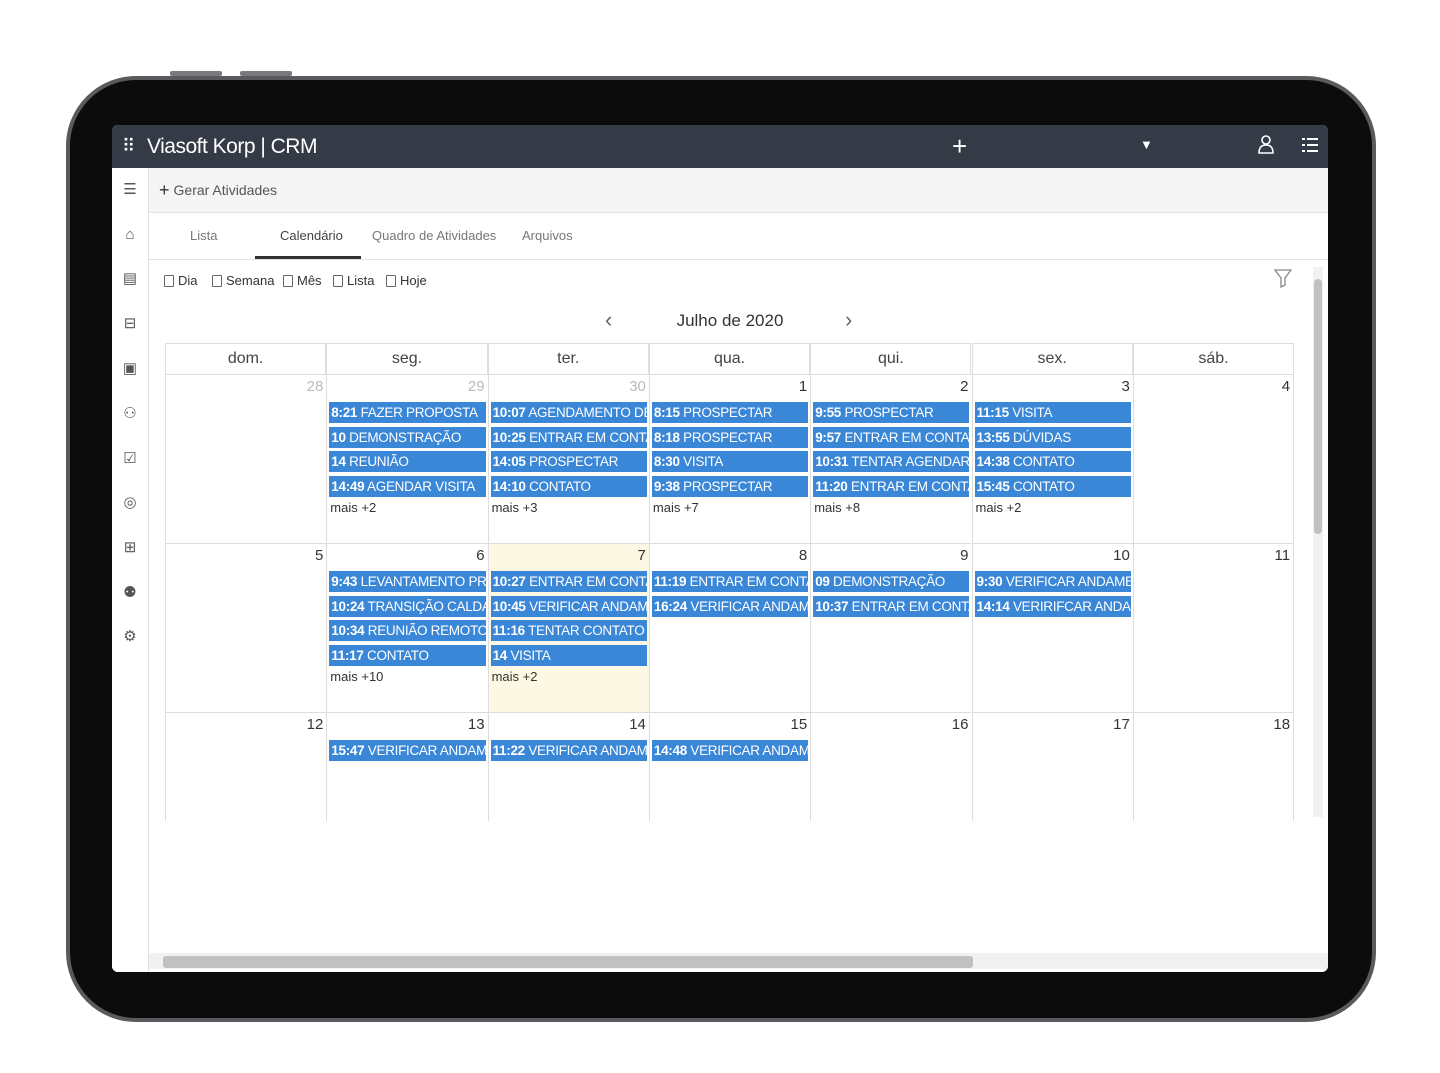 The width and height of the screenshot is (1440, 1073). I want to click on day-number: 30, so click(637, 386).